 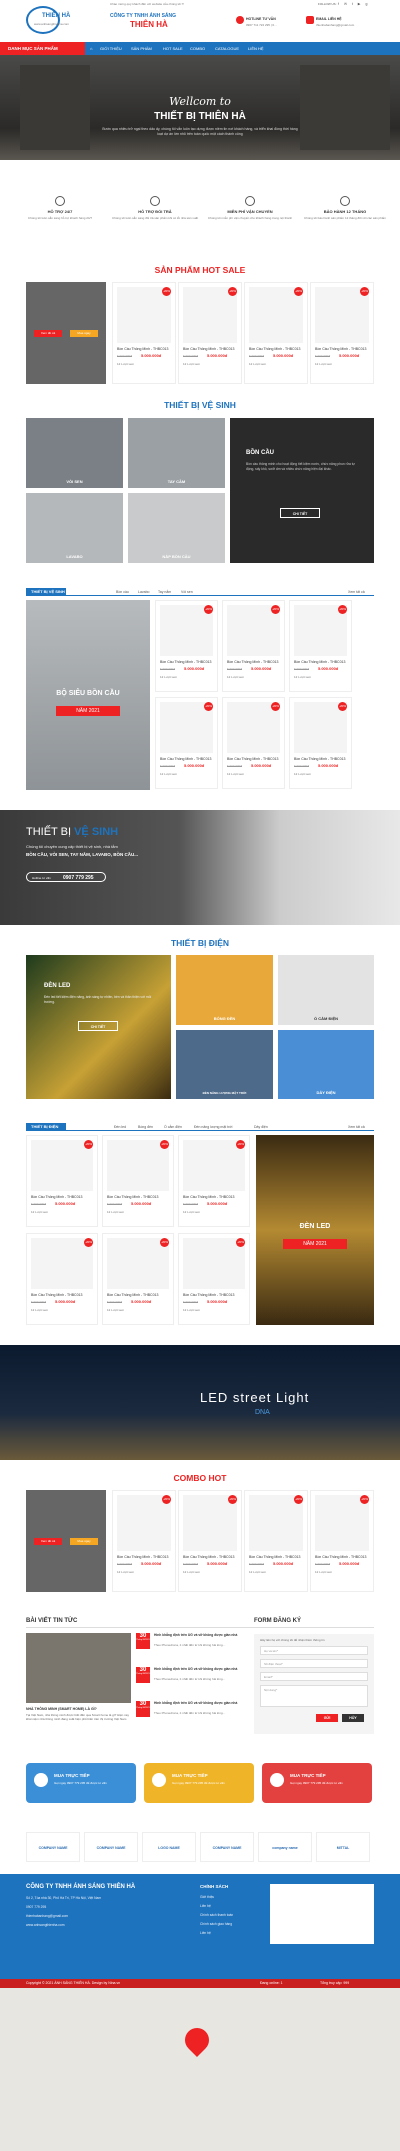 I want to click on bar-link: Bóng đèn, so click(x=145, y=1127).